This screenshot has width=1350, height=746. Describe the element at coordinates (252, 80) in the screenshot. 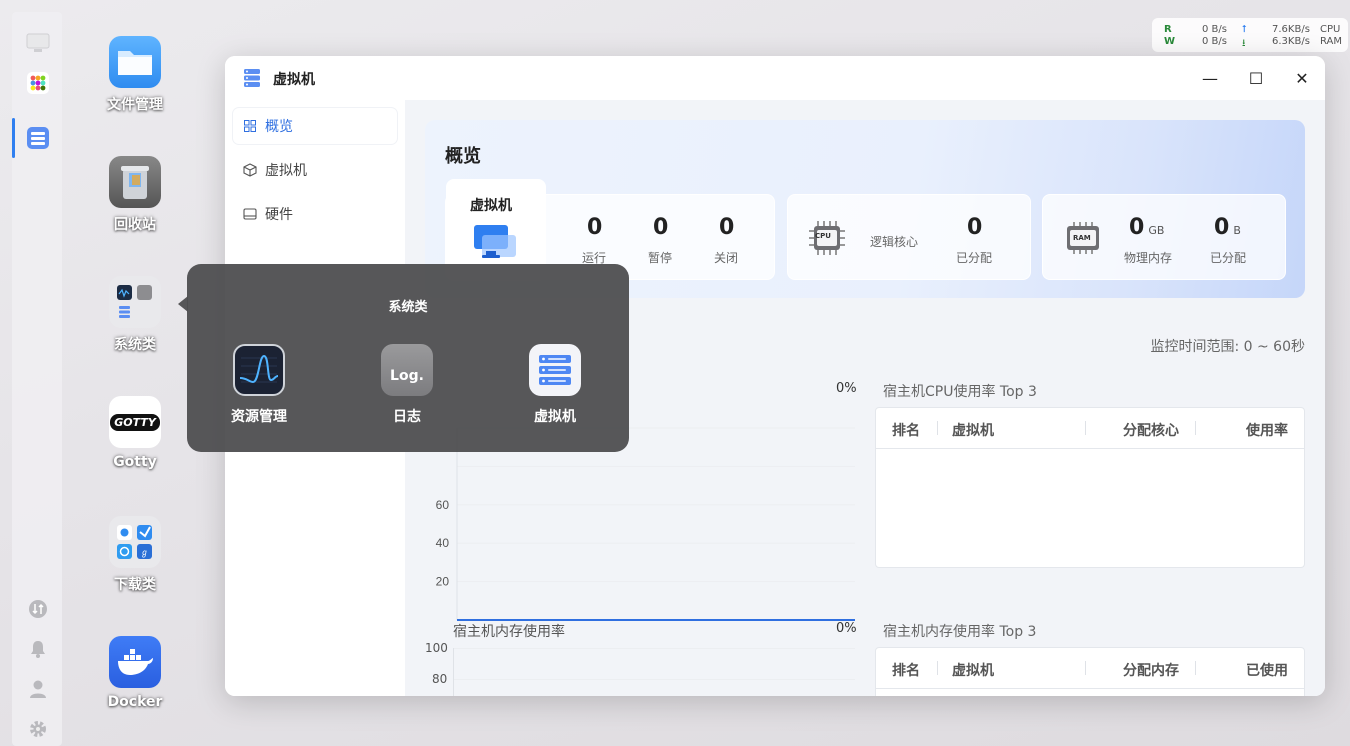

I see `vm-app-icon` at that location.